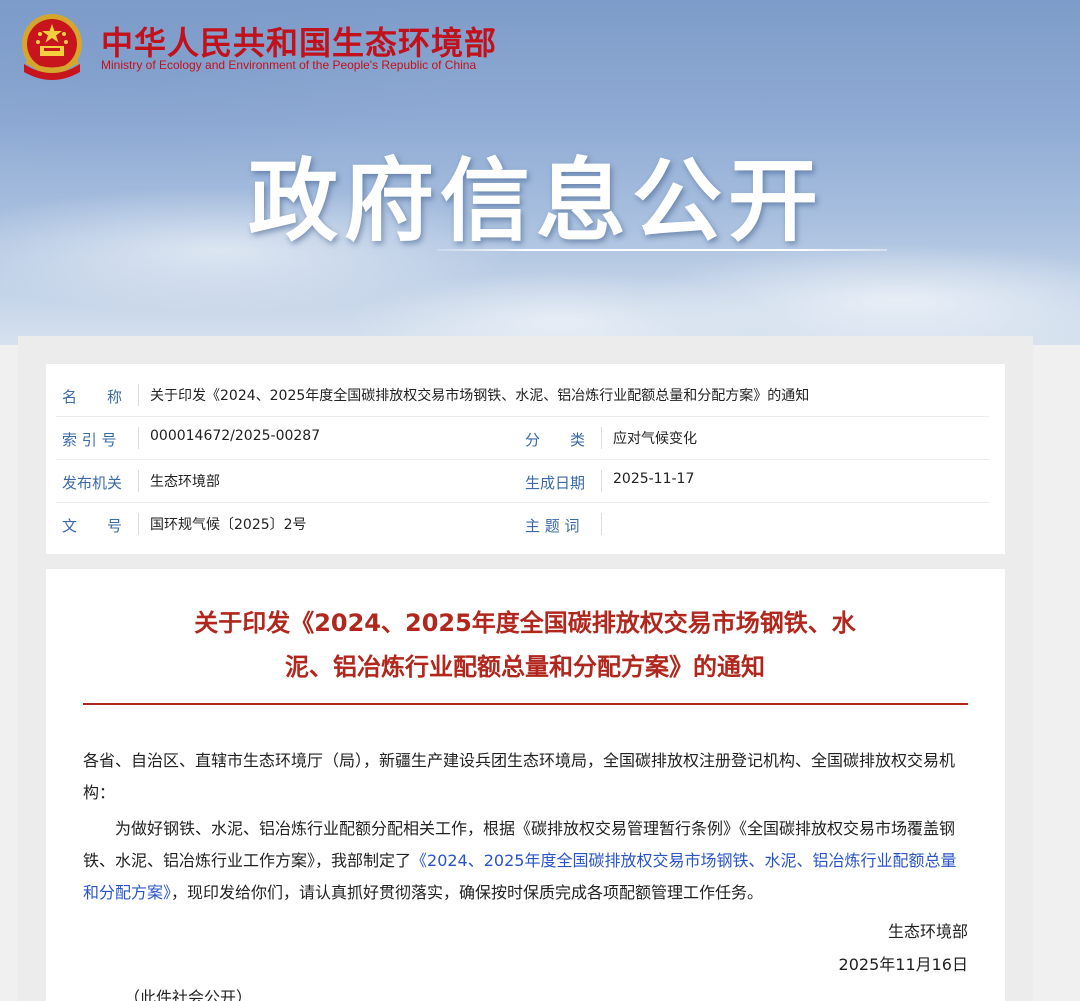  What do you see at coordinates (555, 440) in the screenshot?
I see `meta-label-category: 分 类` at bounding box center [555, 440].